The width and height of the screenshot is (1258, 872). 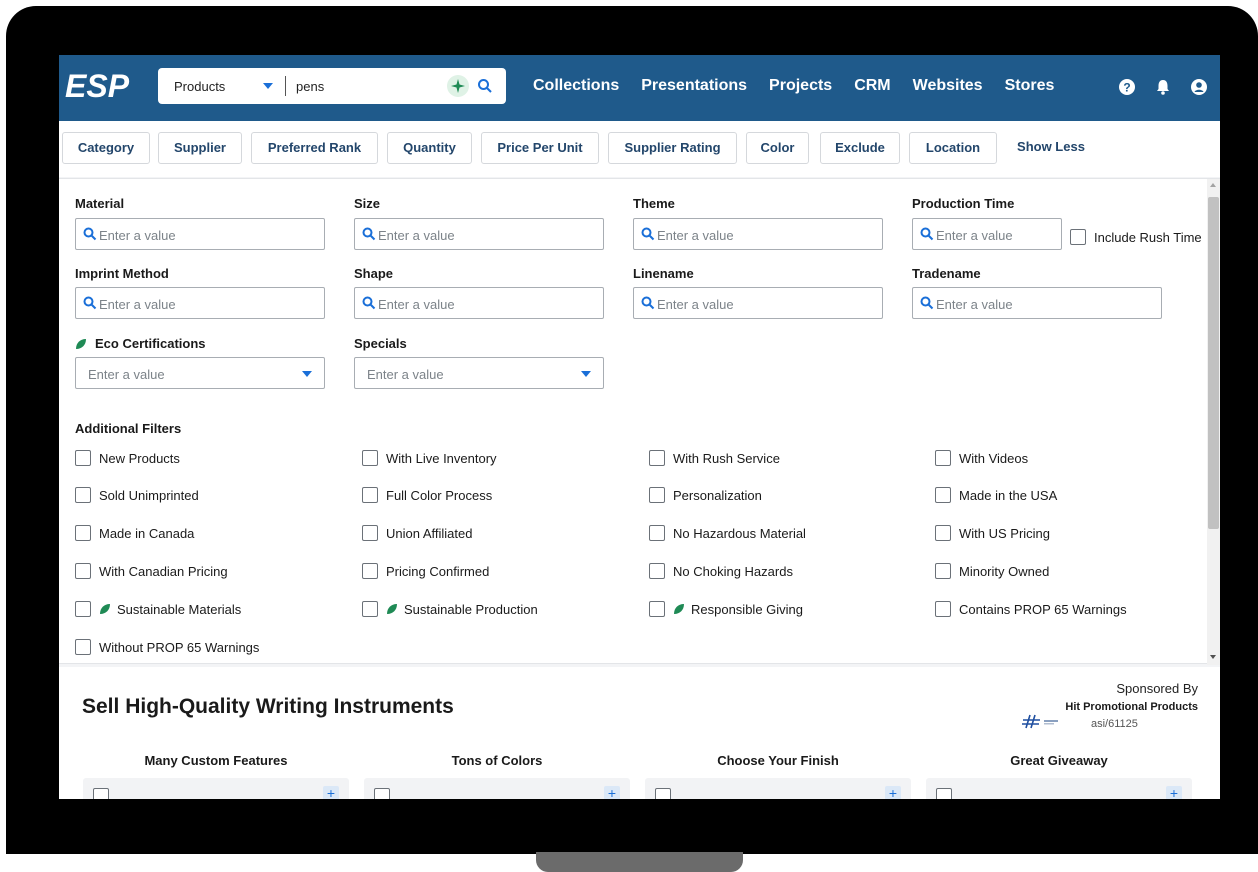 What do you see at coordinates (200, 148) in the screenshot?
I see `chip-supplier: Supplier` at bounding box center [200, 148].